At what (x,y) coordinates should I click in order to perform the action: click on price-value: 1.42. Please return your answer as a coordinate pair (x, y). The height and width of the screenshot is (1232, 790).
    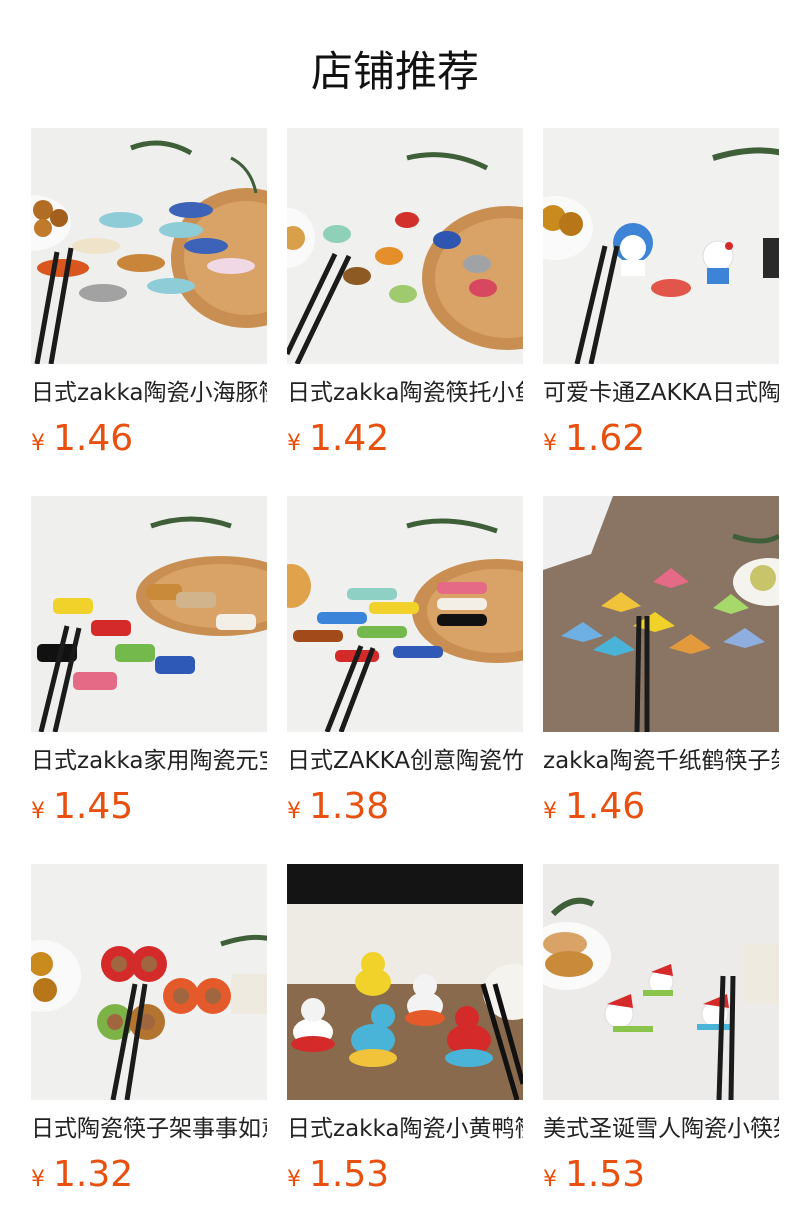
    Looking at the image, I should click on (349, 438).